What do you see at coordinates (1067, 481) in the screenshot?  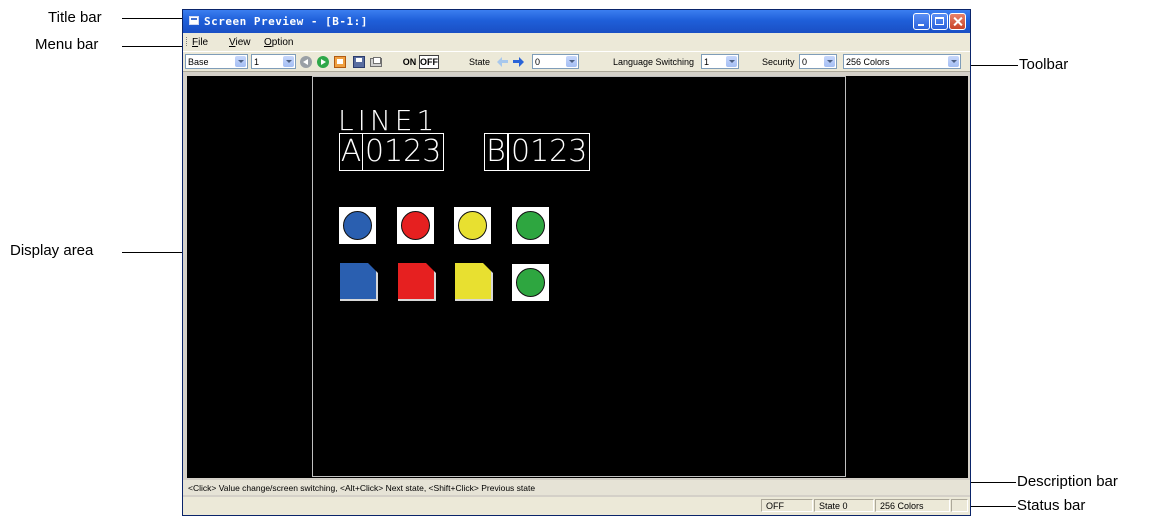 I see `callout-description-bar: Description bar` at bounding box center [1067, 481].